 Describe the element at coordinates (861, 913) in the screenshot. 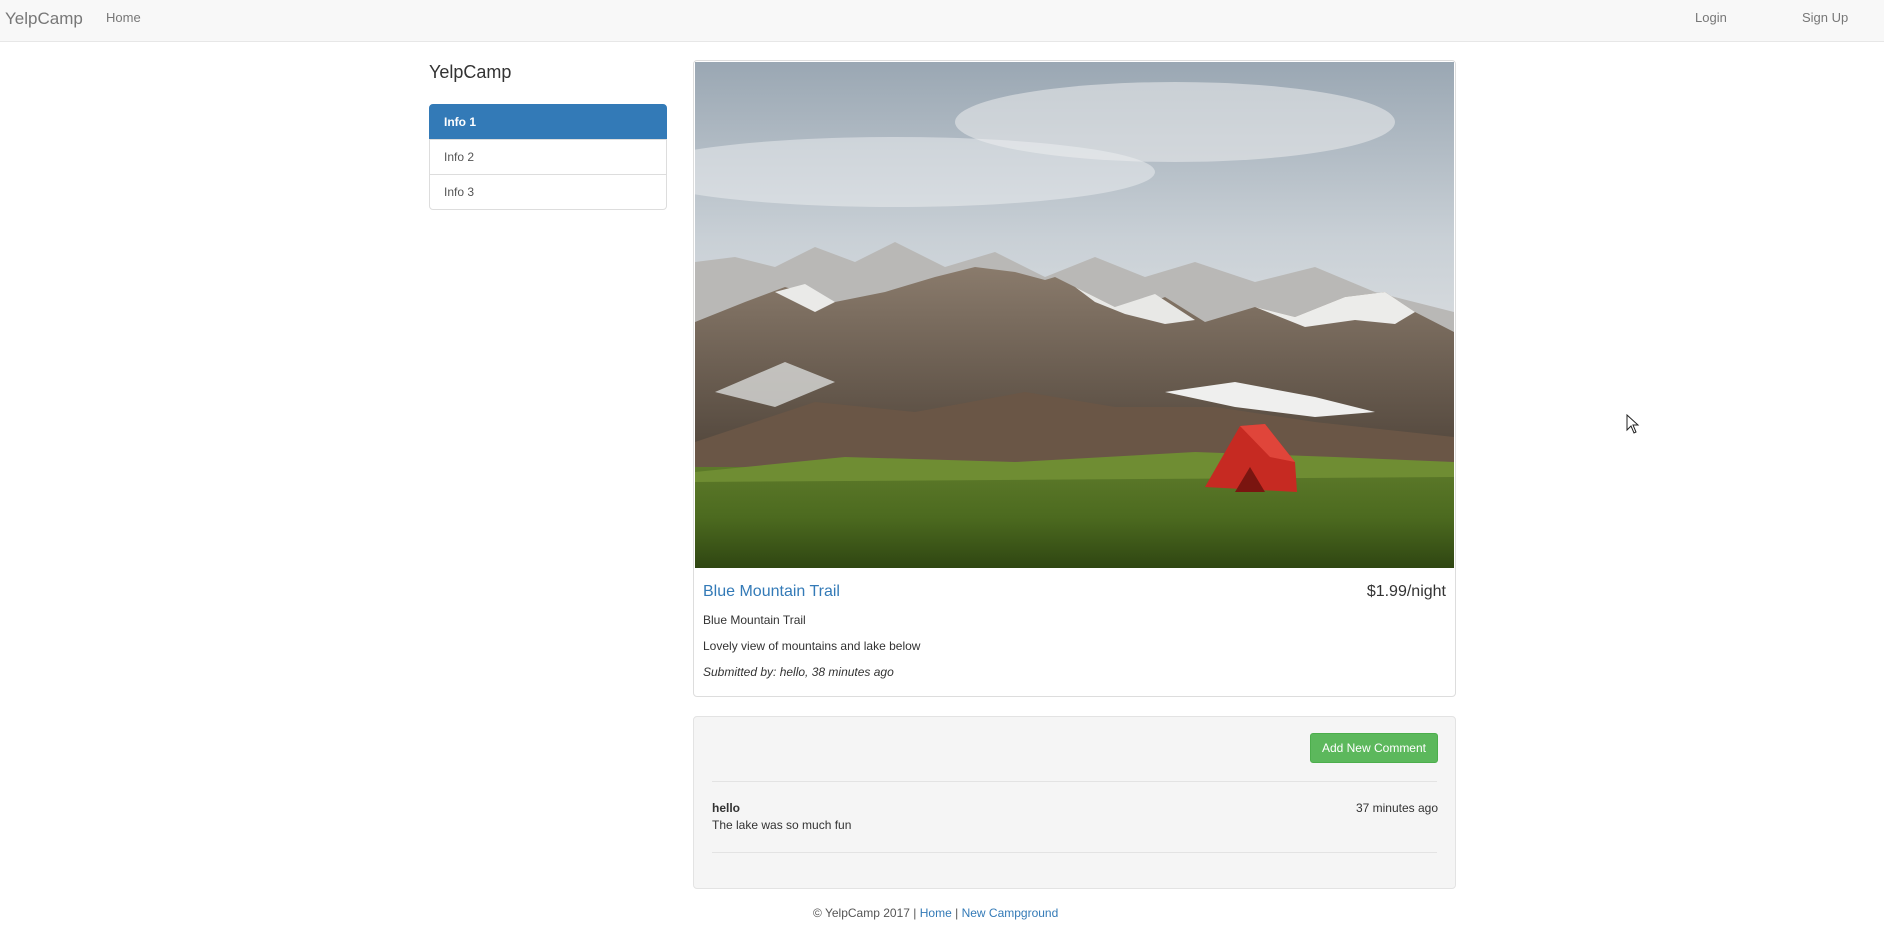

I see `footer-copyright: © YelpCamp 2017` at that location.